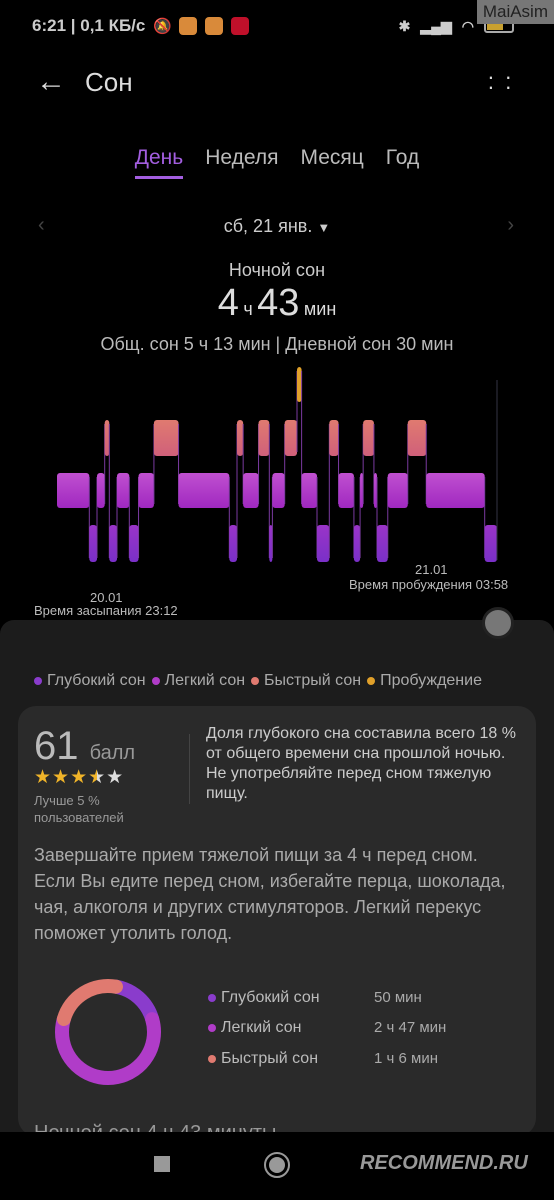 This screenshot has height=1200, width=554. I want to click on star-rating: ★★★★★, so click(79, 777).